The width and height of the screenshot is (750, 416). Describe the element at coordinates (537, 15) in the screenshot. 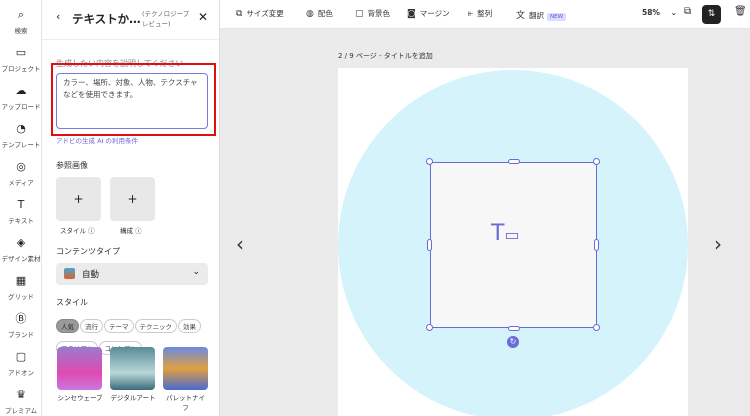

I see `translate-label: 翻訳` at that location.